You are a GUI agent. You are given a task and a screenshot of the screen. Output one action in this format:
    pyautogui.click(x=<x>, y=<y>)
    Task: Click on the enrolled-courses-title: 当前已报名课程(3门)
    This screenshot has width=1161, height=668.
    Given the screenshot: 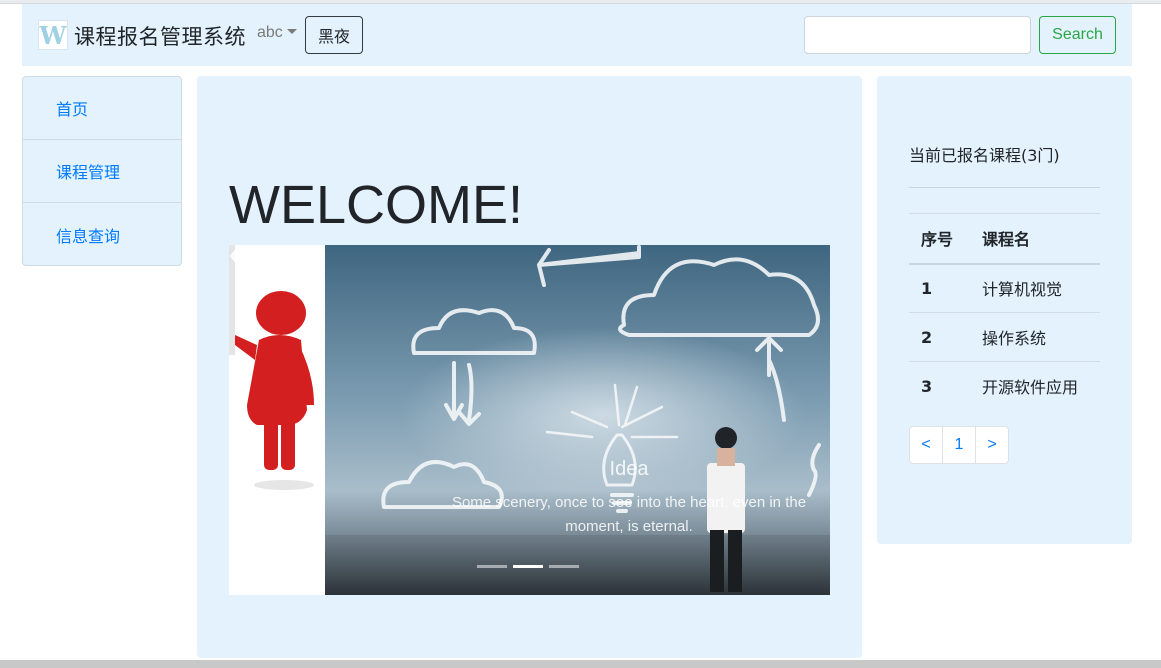 What is the action you would take?
    pyautogui.click(x=984, y=155)
    